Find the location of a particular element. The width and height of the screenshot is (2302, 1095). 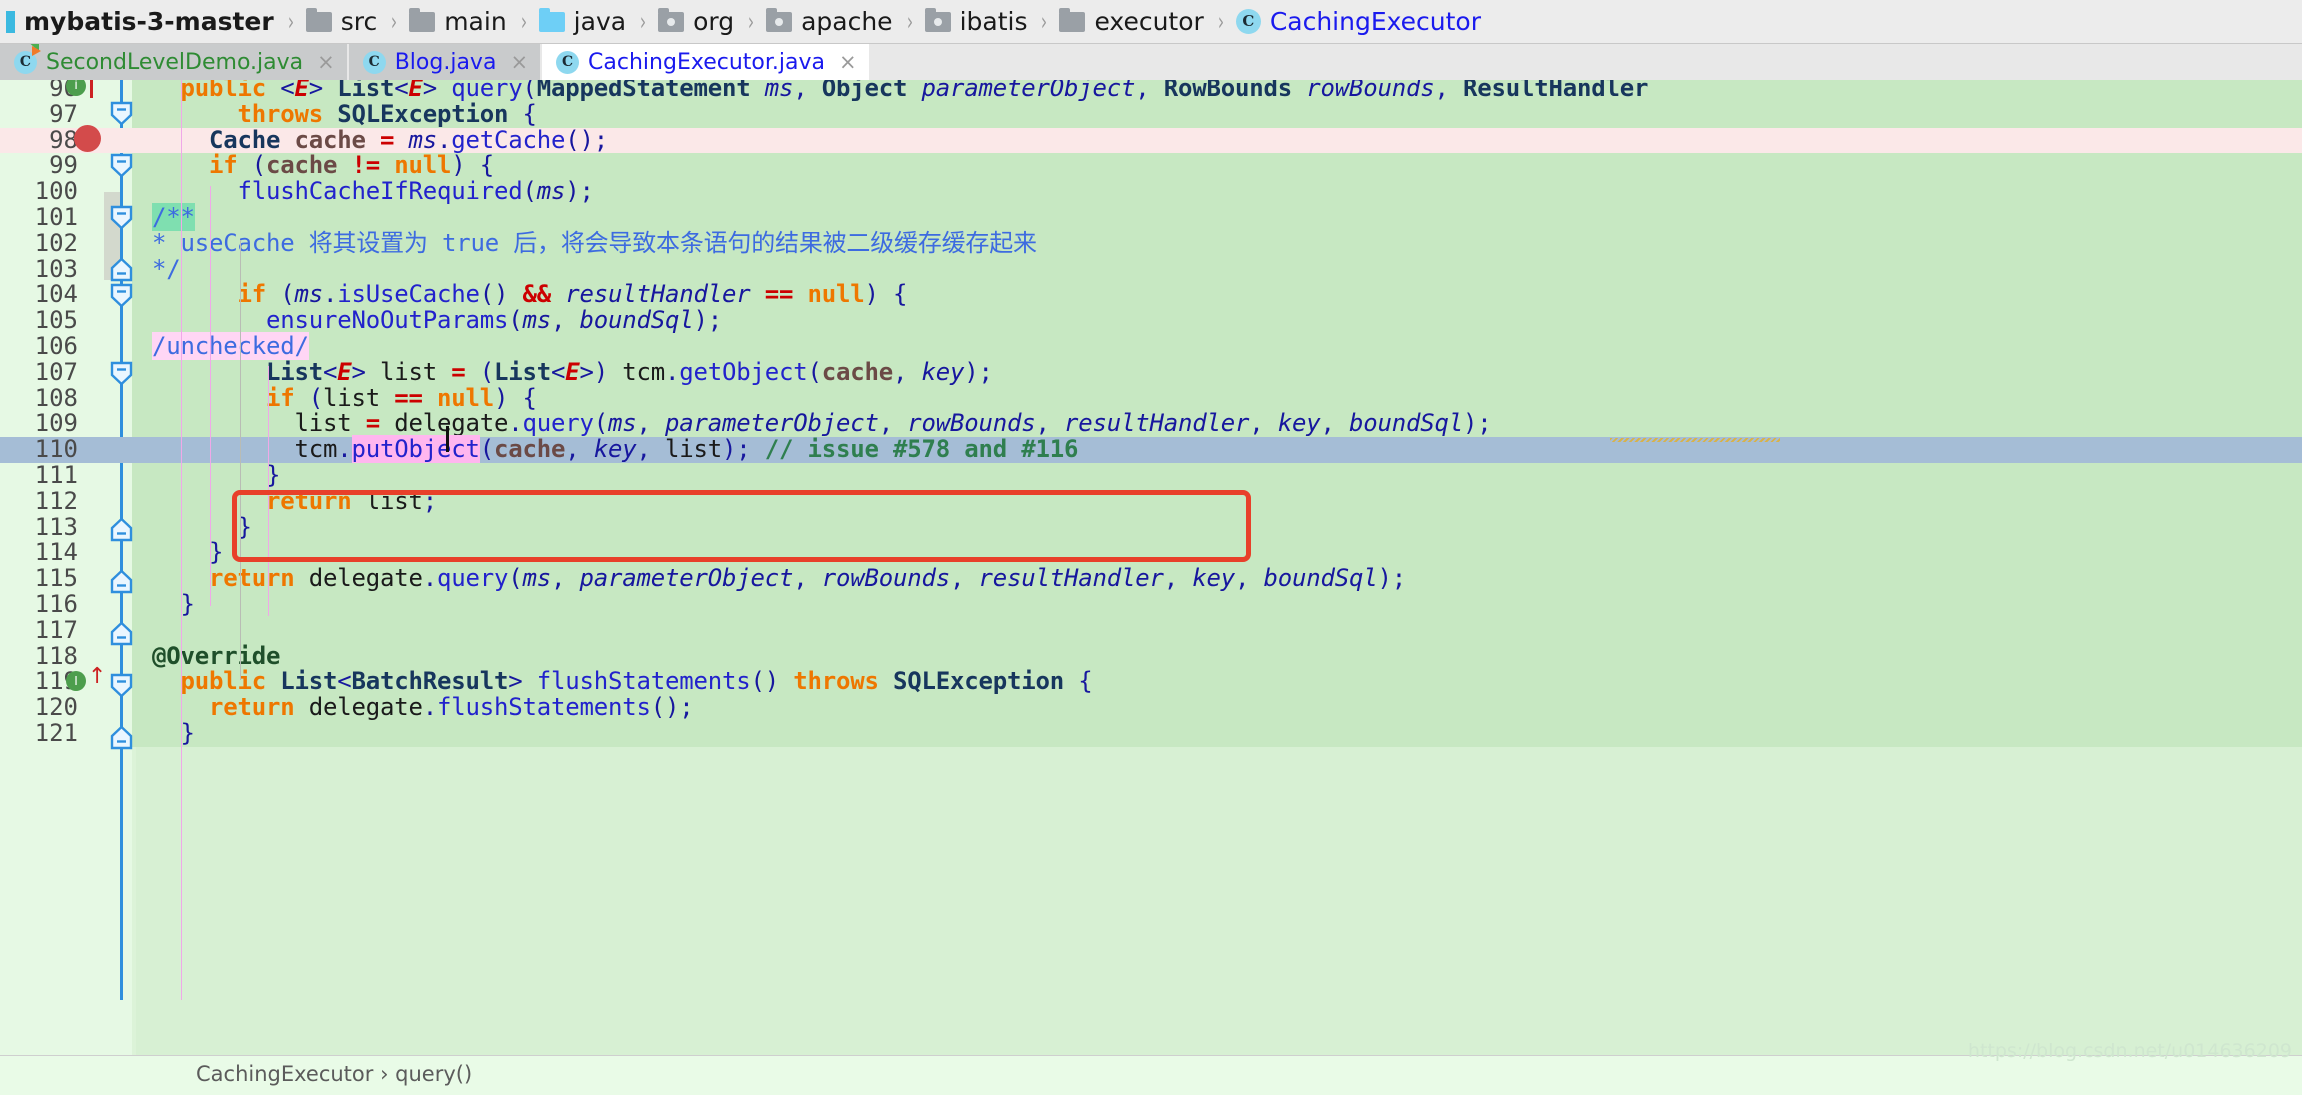

code-line: 103 */ is located at coordinates (1151, 269).